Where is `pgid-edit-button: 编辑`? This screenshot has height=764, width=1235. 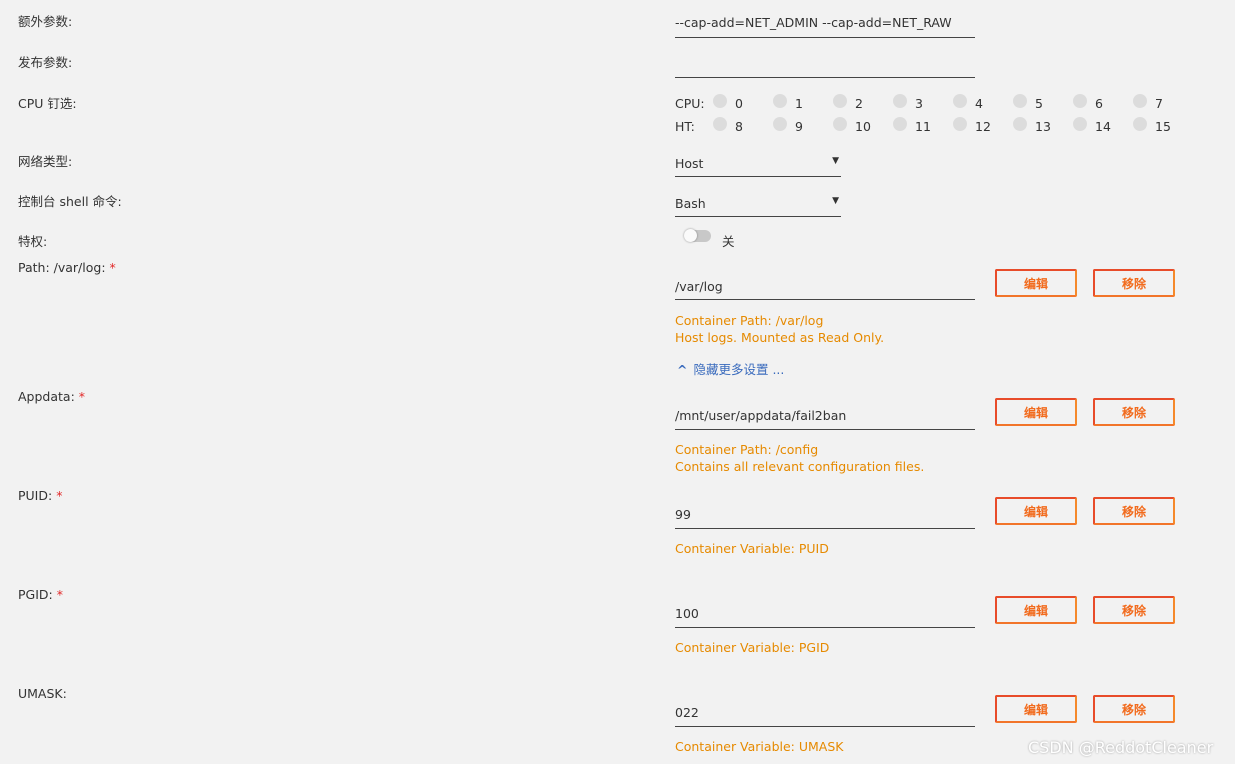
pgid-edit-button: 编辑 is located at coordinates (1036, 610).